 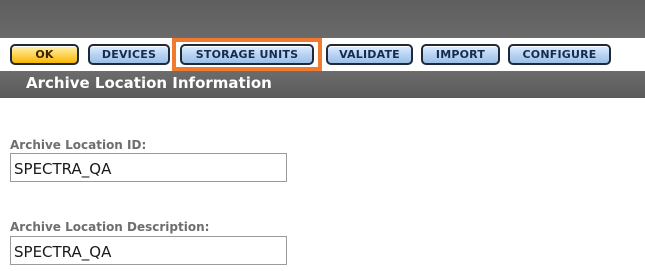 What do you see at coordinates (110, 227) in the screenshot?
I see `archive-location-description-label: Archive Location Description:` at bounding box center [110, 227].